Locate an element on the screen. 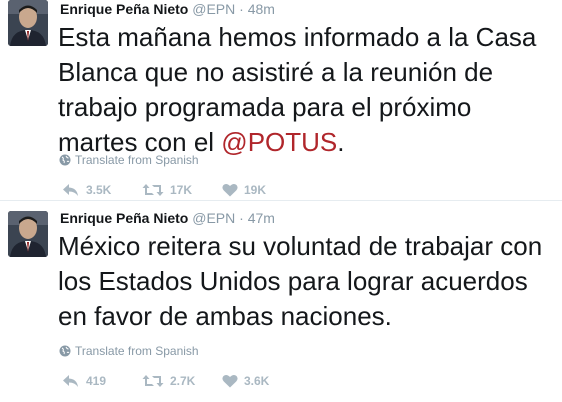  mention-link: @POTUS is located at coordinates (279, 142).